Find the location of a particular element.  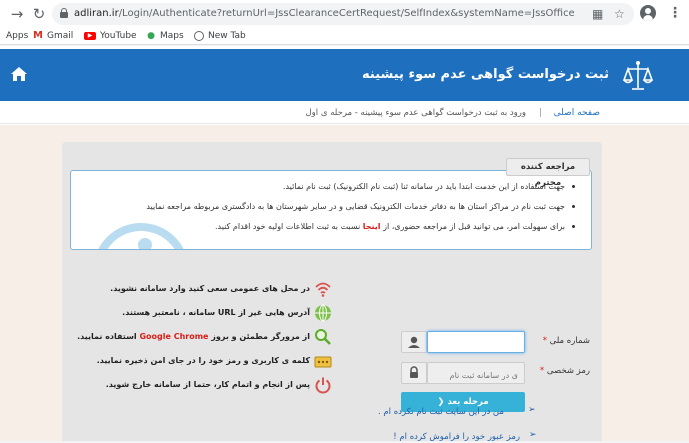

user-icon is located at coordinates (414, 342).